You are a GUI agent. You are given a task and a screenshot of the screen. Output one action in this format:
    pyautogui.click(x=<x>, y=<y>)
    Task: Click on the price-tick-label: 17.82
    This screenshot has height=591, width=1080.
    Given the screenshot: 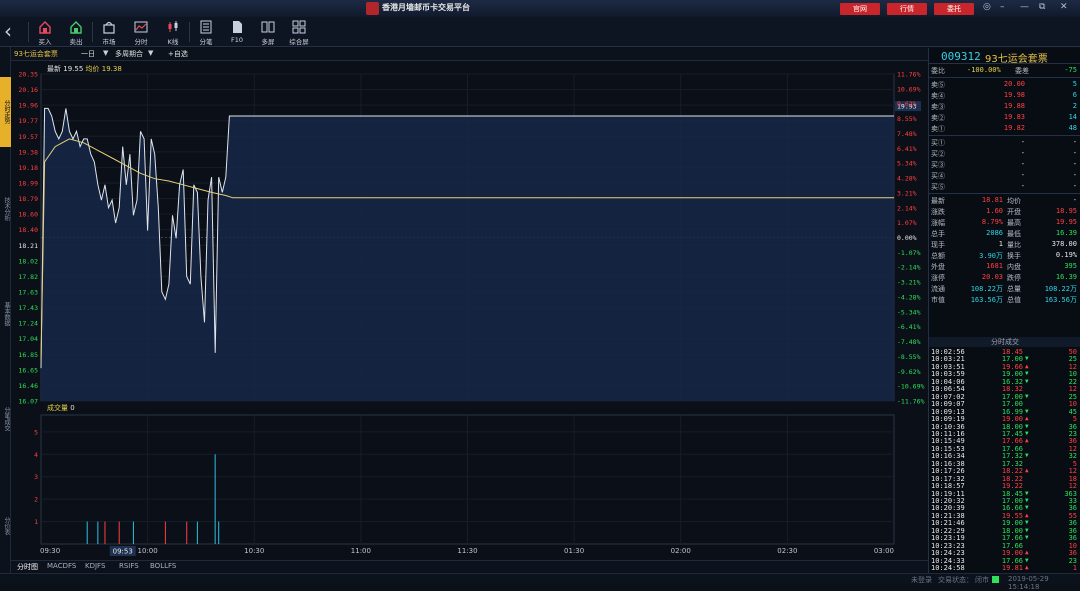 What is the action you would take?
    pyautogui.click(x=28, y=277)
    